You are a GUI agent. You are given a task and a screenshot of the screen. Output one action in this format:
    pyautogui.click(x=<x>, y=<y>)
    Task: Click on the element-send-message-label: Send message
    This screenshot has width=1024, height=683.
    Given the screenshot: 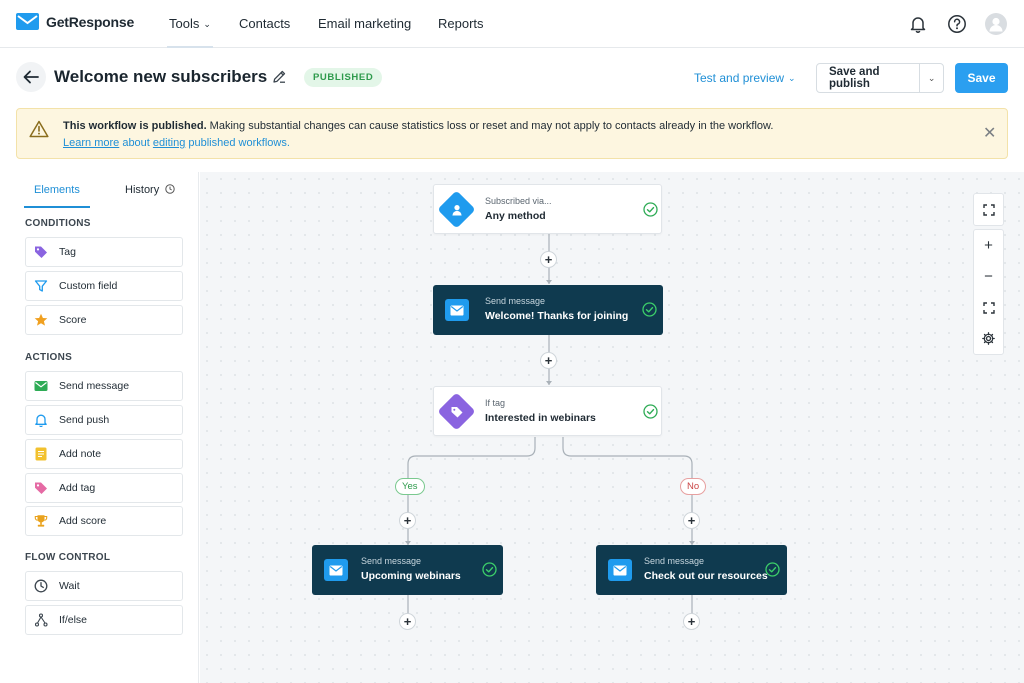 What is the action you would take?
    pyautogui.click(x=94, y=386)
    